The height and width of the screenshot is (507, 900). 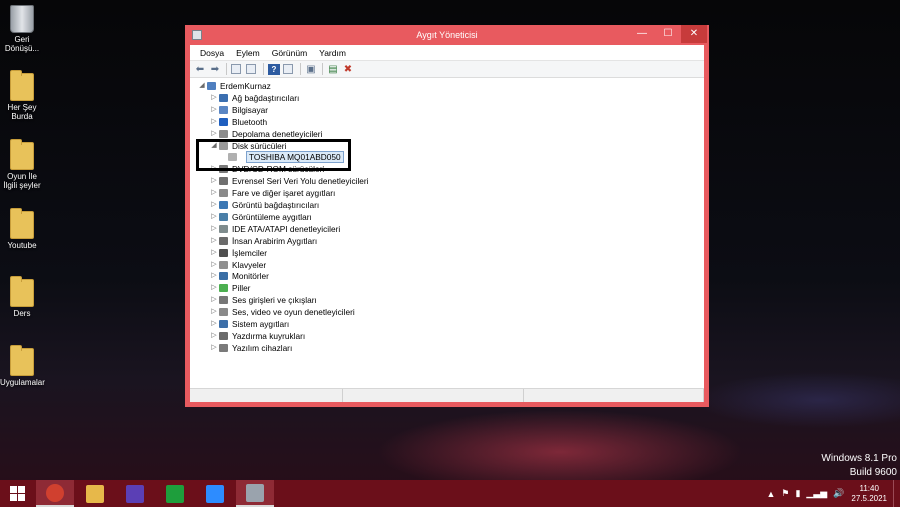 I want to click on windows-logo-icon, so click(x=17, y=493).